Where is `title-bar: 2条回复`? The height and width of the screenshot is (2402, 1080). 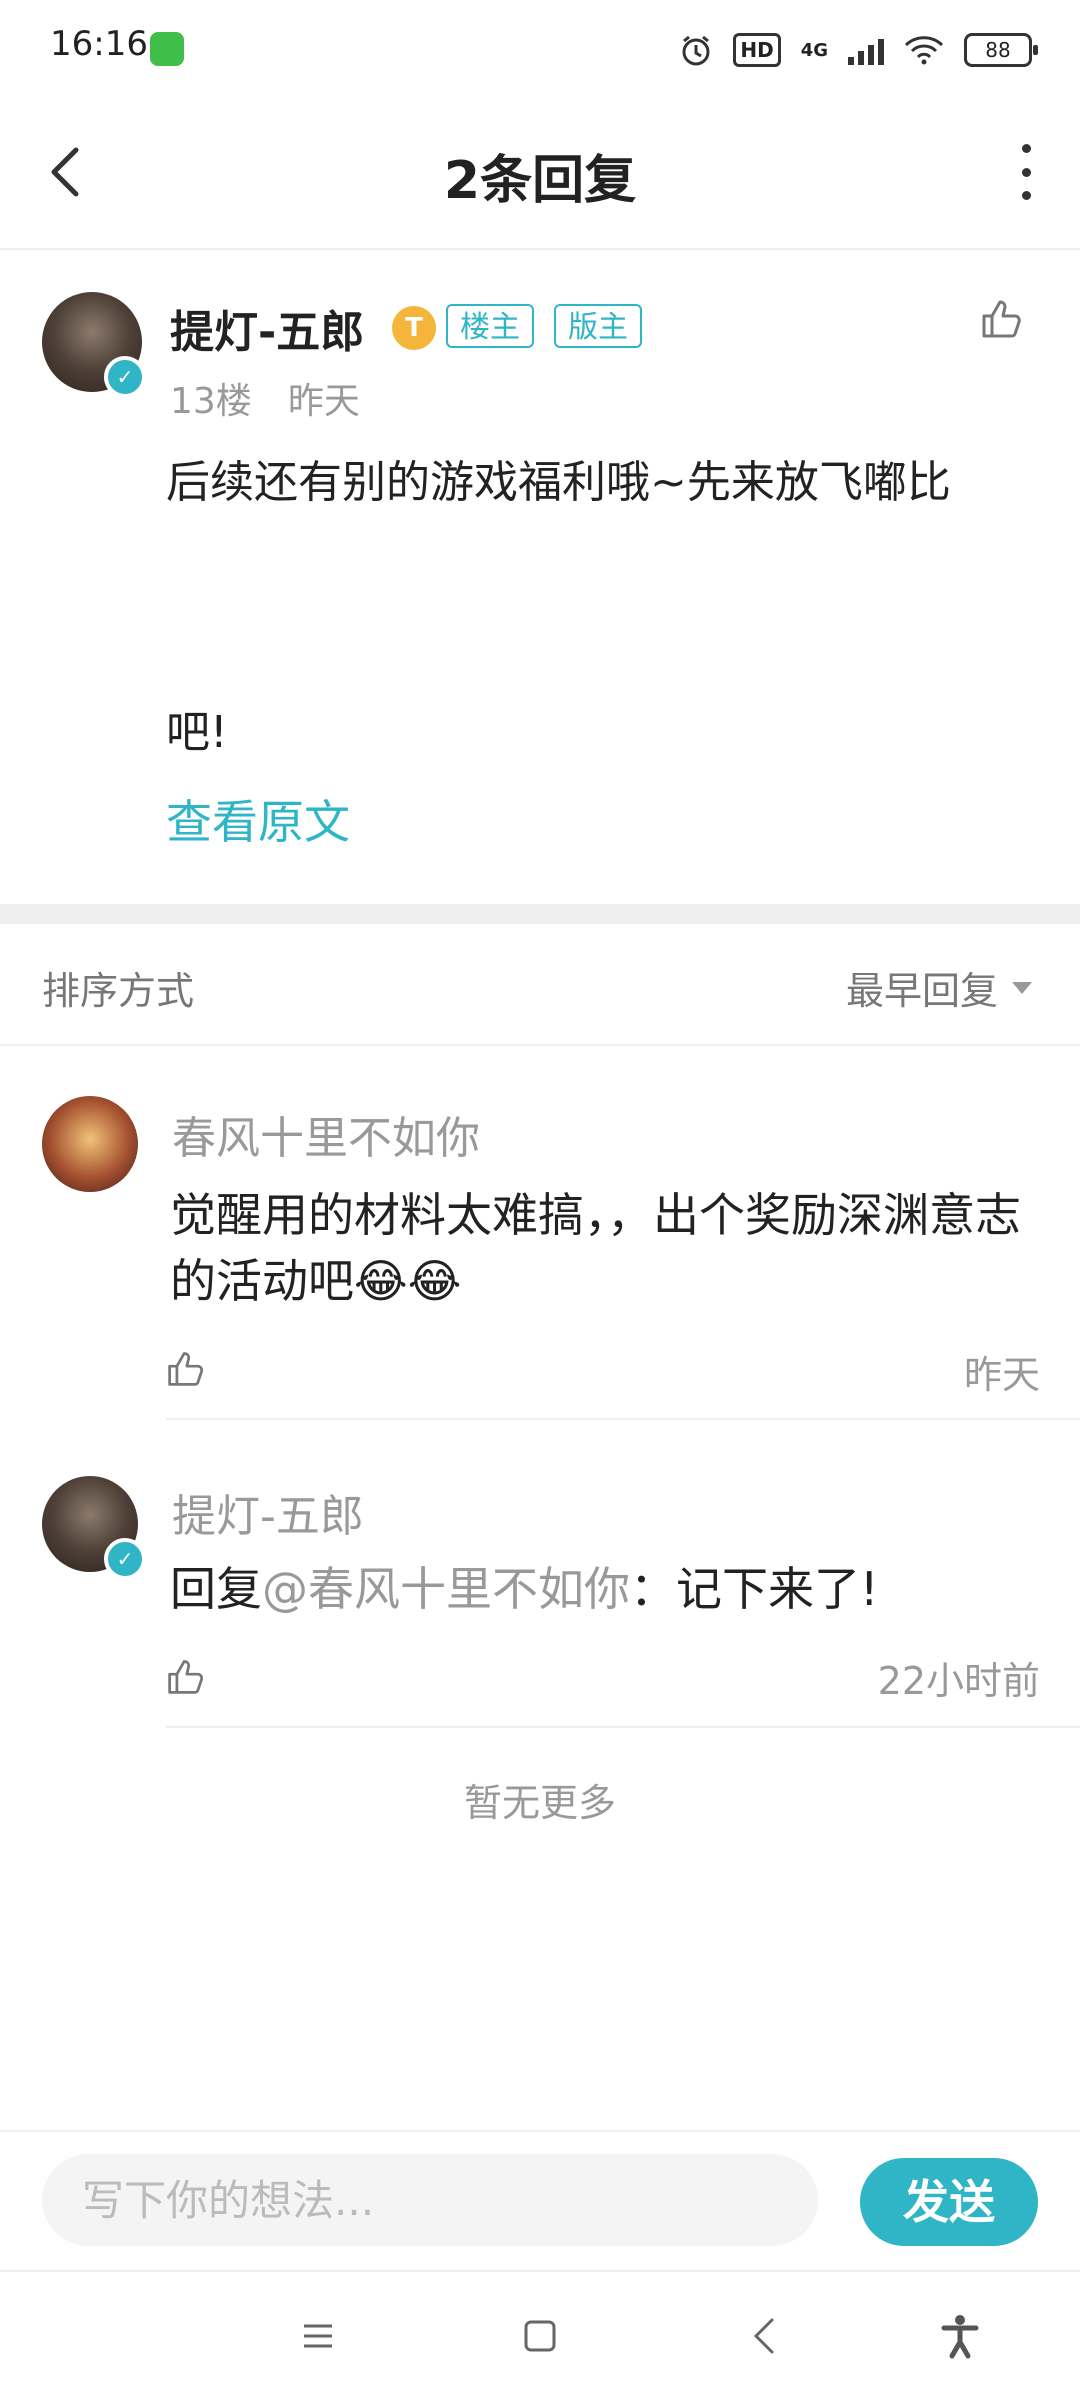
title-bar: 2条回复 is located at coordinates (540, 173).